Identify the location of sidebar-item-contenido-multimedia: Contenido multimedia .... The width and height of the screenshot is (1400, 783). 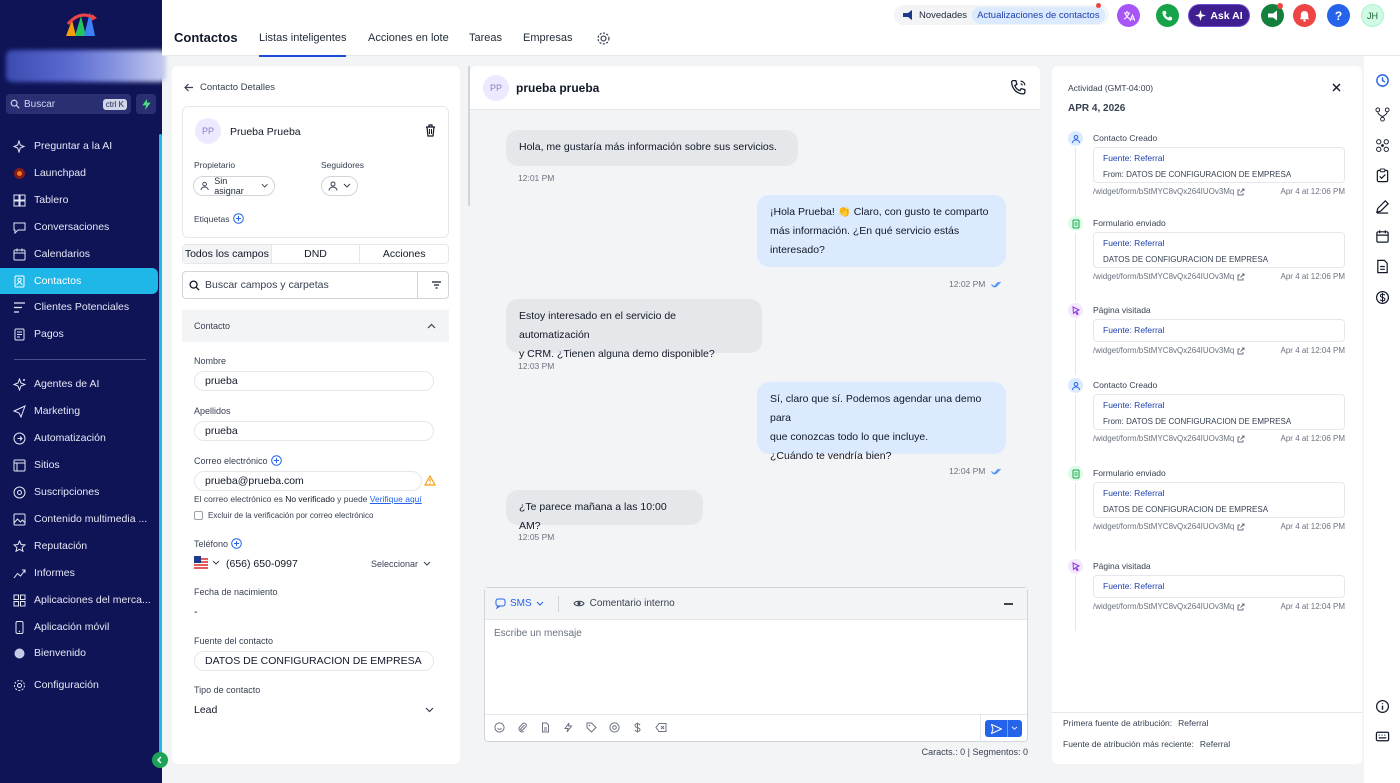
(79, 519).